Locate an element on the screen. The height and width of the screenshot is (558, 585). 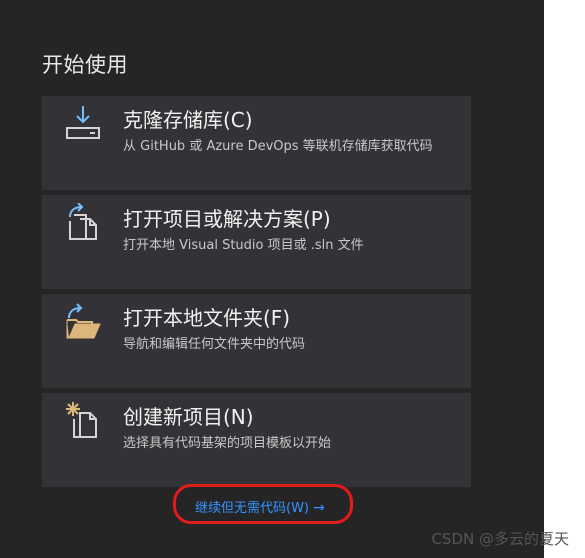
clone-repository-title: 克隆存储库(C) is located at coordinates (188, 120).